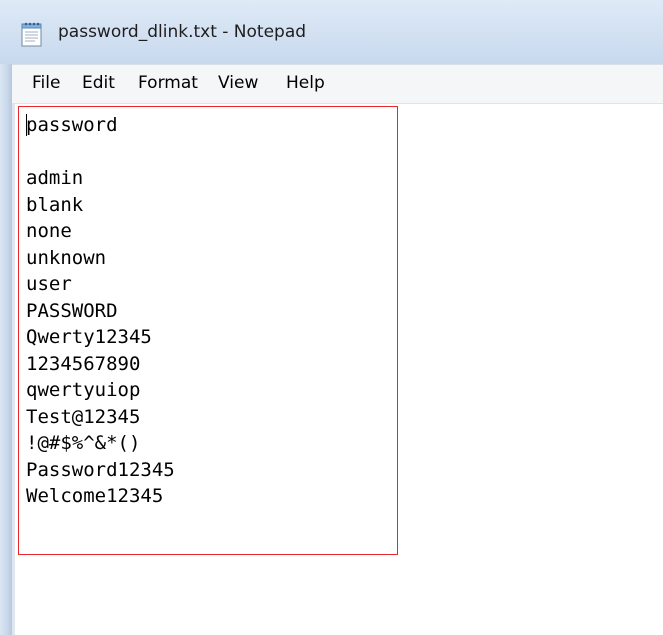  What do you see at coordinates (331, 32) in the screenshot?
I see `title-bar: password_dlink.txt - Notepad` at bounding box center [331, 32].